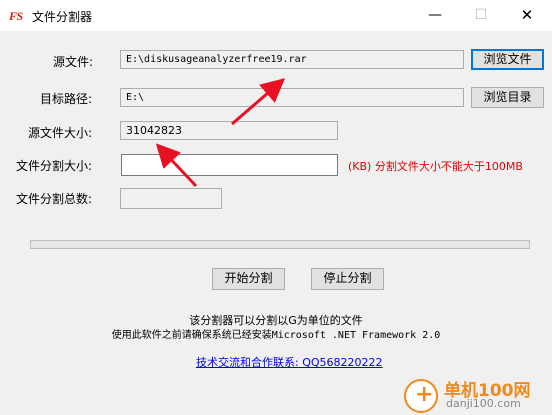 The image size is (552, 415). Describe the element at coordinates (483, 403) in the screenshot. I see `watermark-domain: danji100.com` at that location.